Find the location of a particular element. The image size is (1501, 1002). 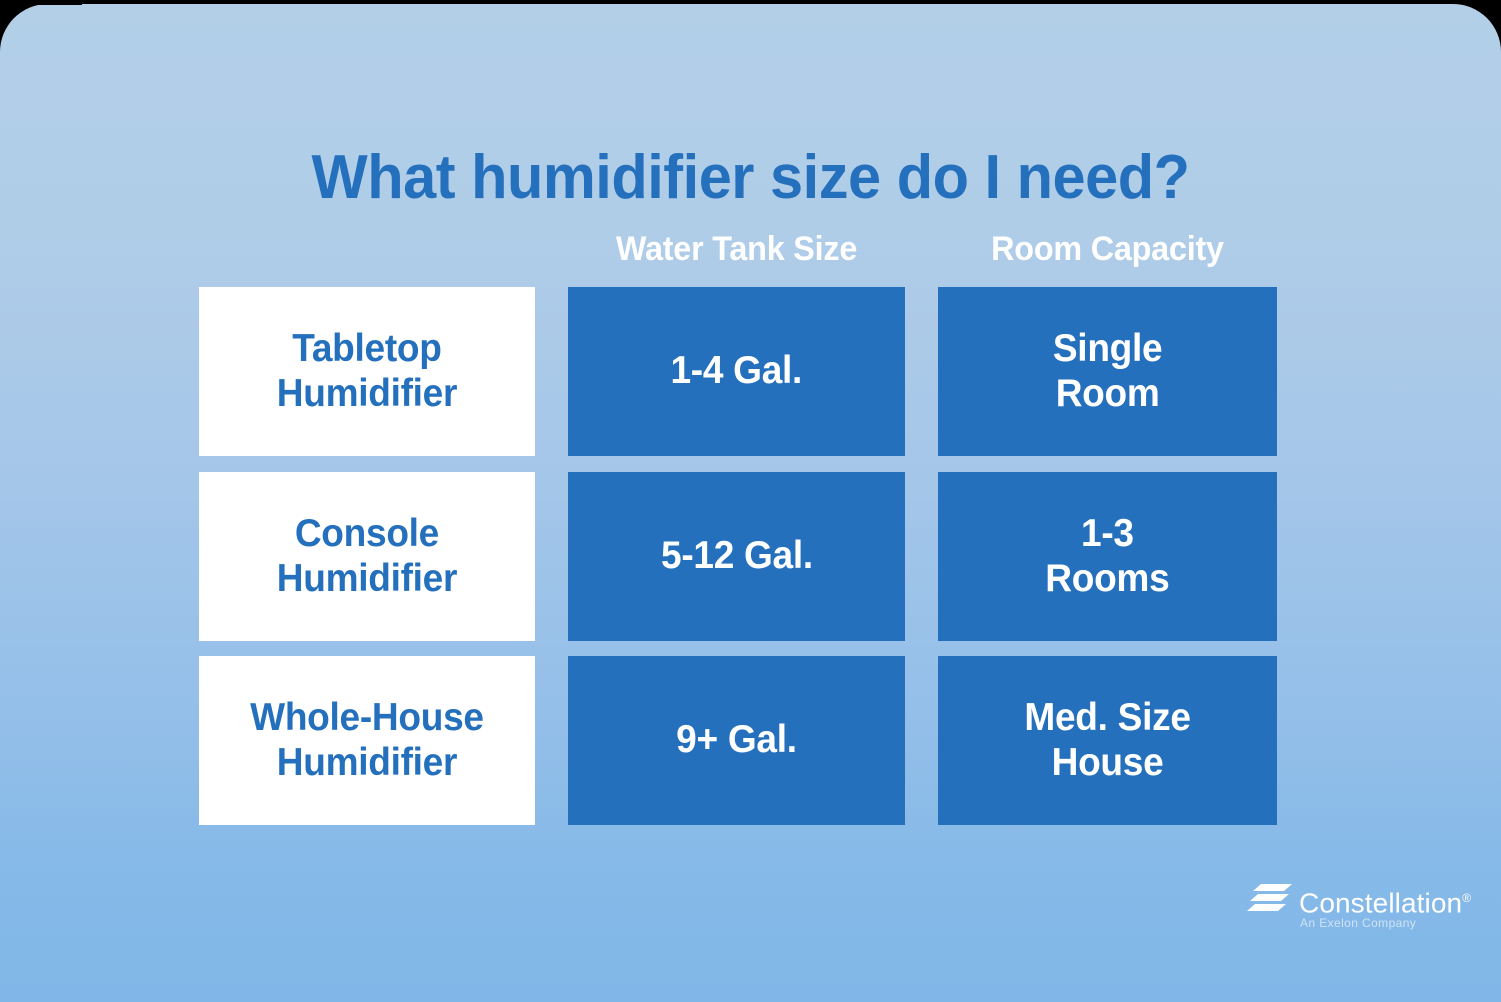

cell-text: Tabletop Humidifier is located at coordinates (367, 371).